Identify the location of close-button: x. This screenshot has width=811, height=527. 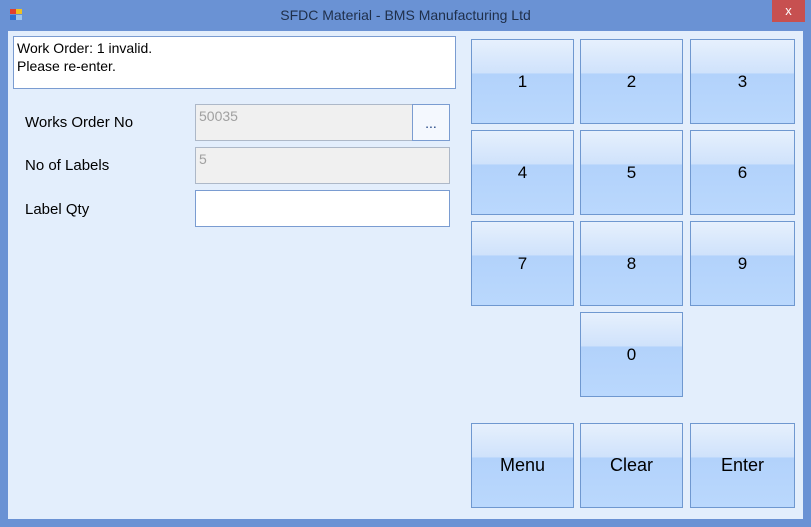
(788, 11).